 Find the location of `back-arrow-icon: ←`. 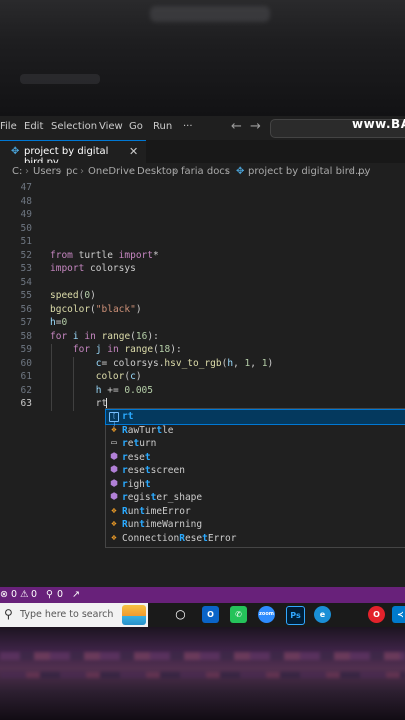

back-arrow-icon: ← is located at coordinates (236, 126).